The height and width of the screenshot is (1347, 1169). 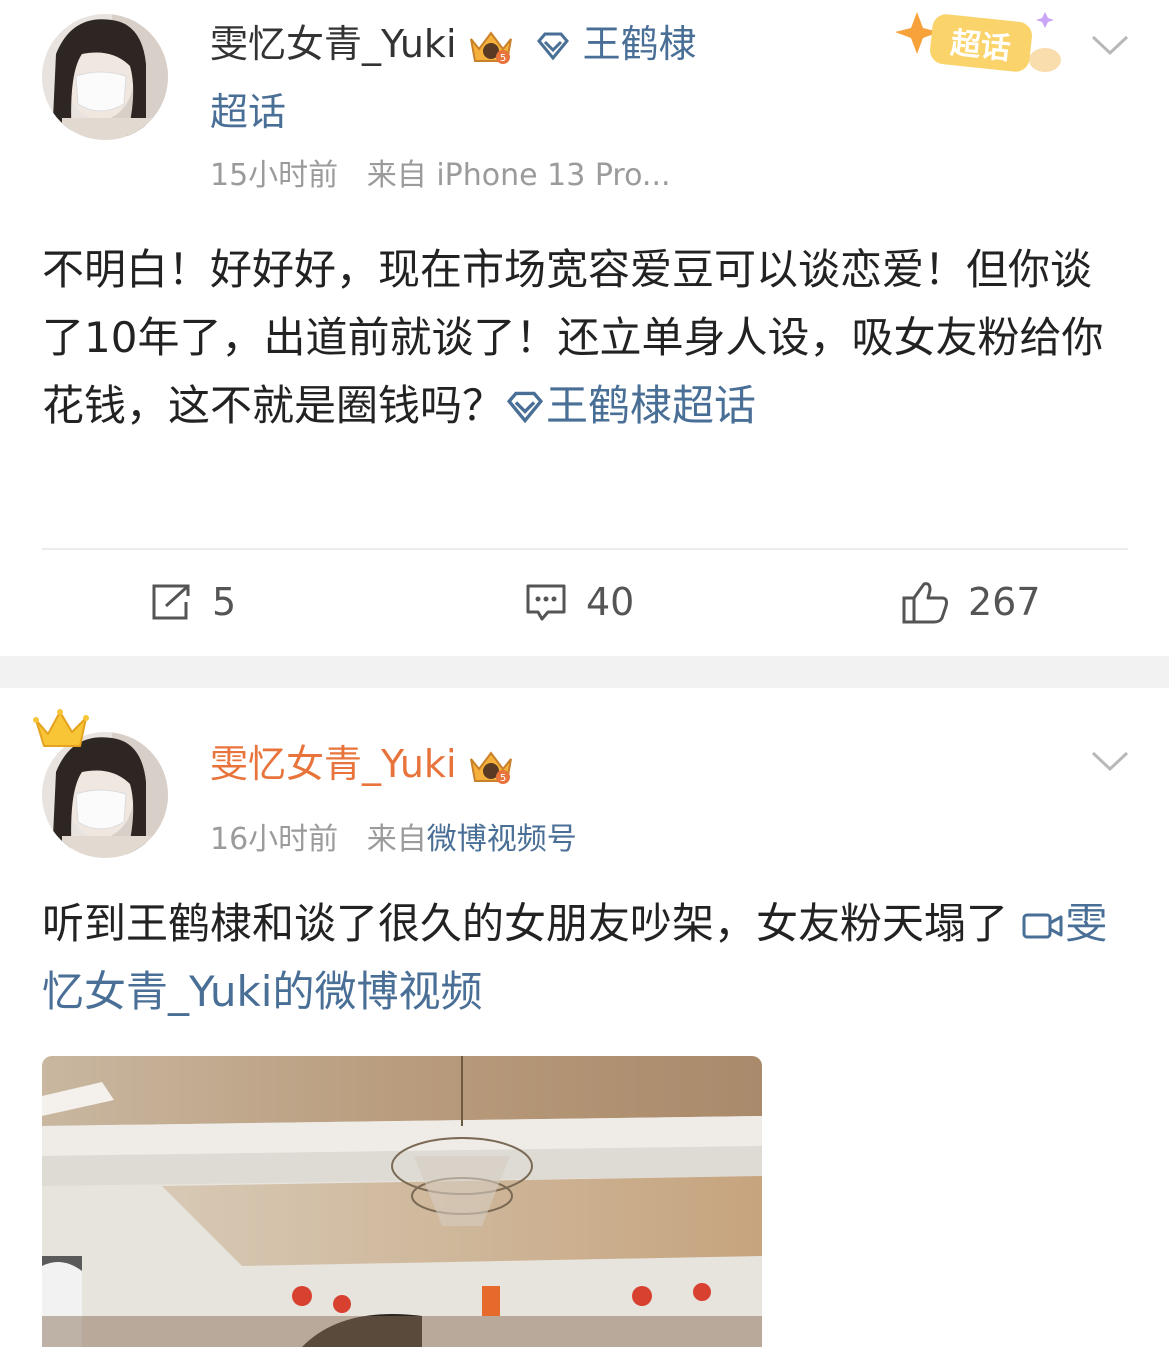 What do you see at coordinates (525, 923) in the screenshot?
I see `post-text: 听到王鹤棣和谈了很久的女朋友吵架，女友粉天塌了` at bounding box center [525, 923].